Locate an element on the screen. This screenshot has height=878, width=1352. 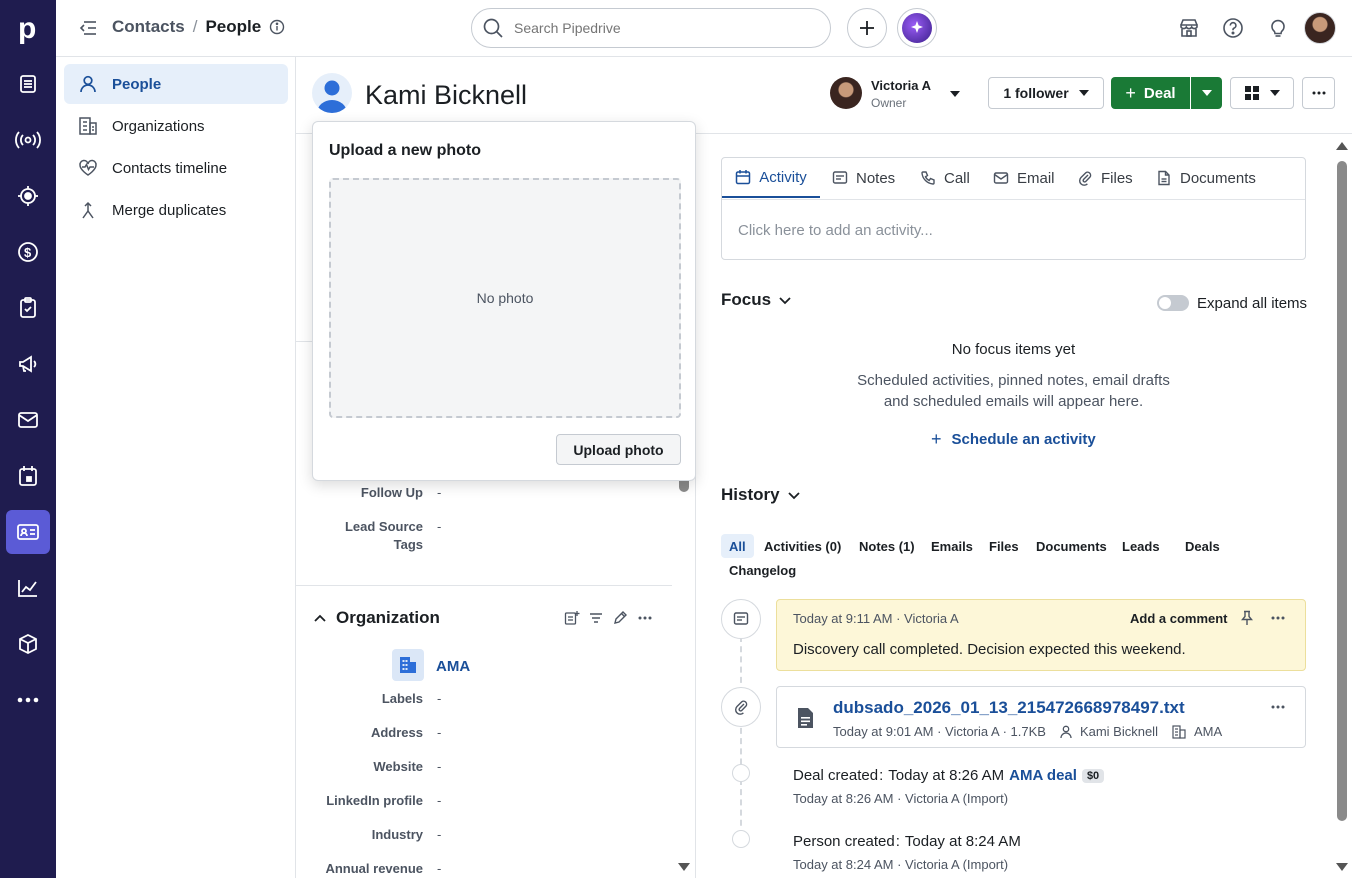
scrollbar-thumb is located at coordinates (1342, 491).